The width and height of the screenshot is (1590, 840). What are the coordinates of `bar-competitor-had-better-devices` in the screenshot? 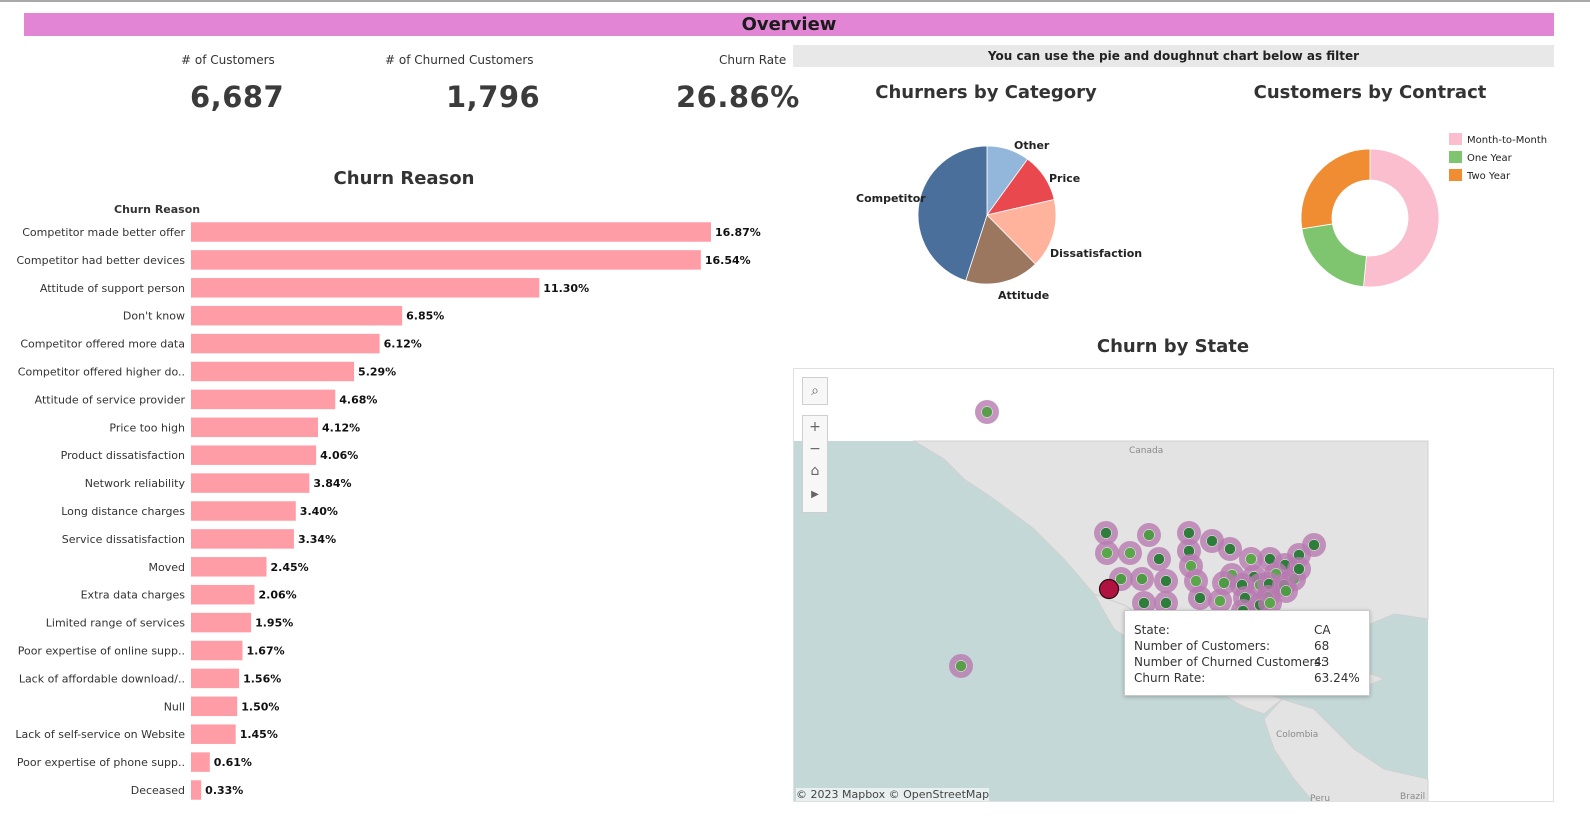 It's located at (446, 260).